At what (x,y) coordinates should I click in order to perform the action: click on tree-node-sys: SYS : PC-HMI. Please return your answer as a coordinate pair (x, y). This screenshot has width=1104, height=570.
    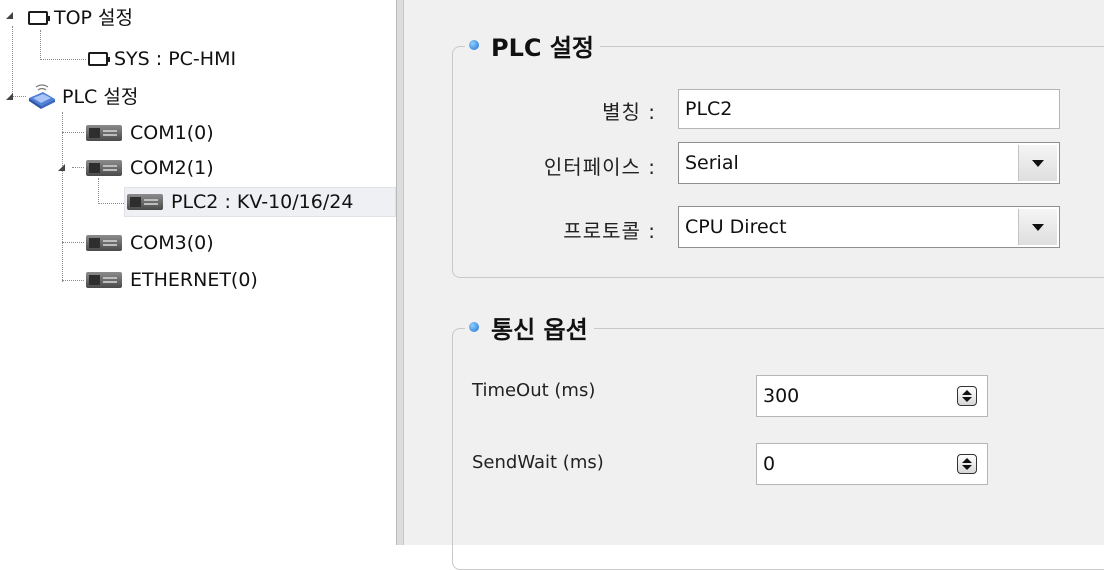
    Looking at the image, I should click on (162, 59).